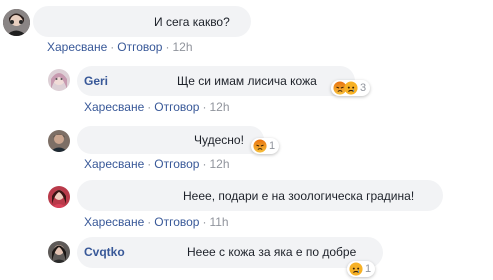  I want to click on comment-bubble: Cvqtko Неее с кожа за яка е по добре, so click(230, 252).